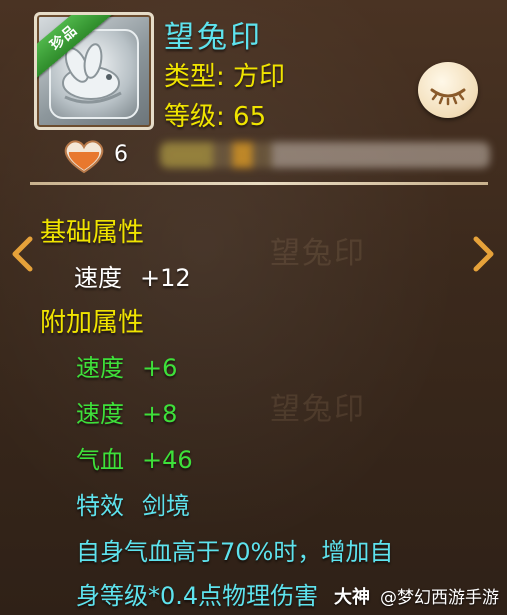 The image size is (507, 615). I want to click on extra-section-title: 附加属性, so click(92, 323).